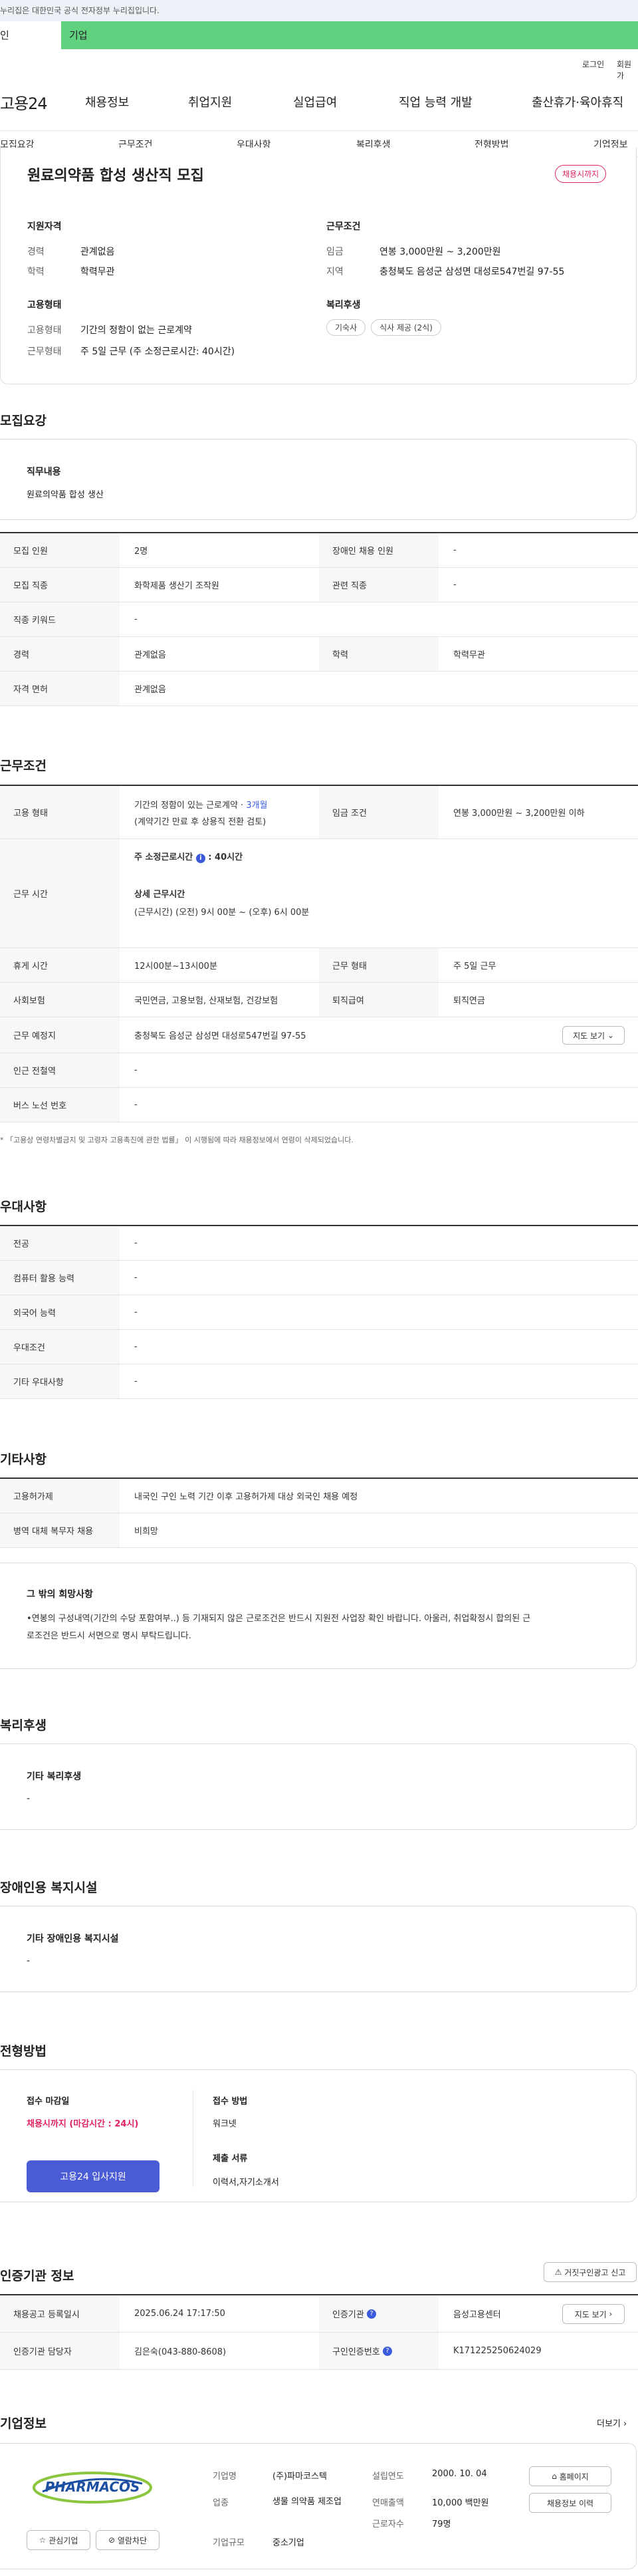 The height and width of the screenshot is (2576, 638). What do you see at coordinates (319, 1496) in the screenshot?
I see `table-row: 고용허가제 내국인 구인 노력 기간 이후 고용허가제 대상 외국인 채용 예정` at bounding box center [319, 1496].